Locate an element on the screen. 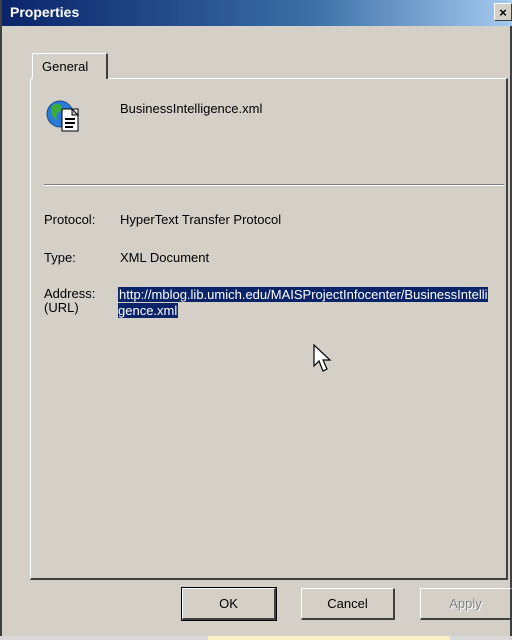  tab-general: General is located at coordinates (70, 66).